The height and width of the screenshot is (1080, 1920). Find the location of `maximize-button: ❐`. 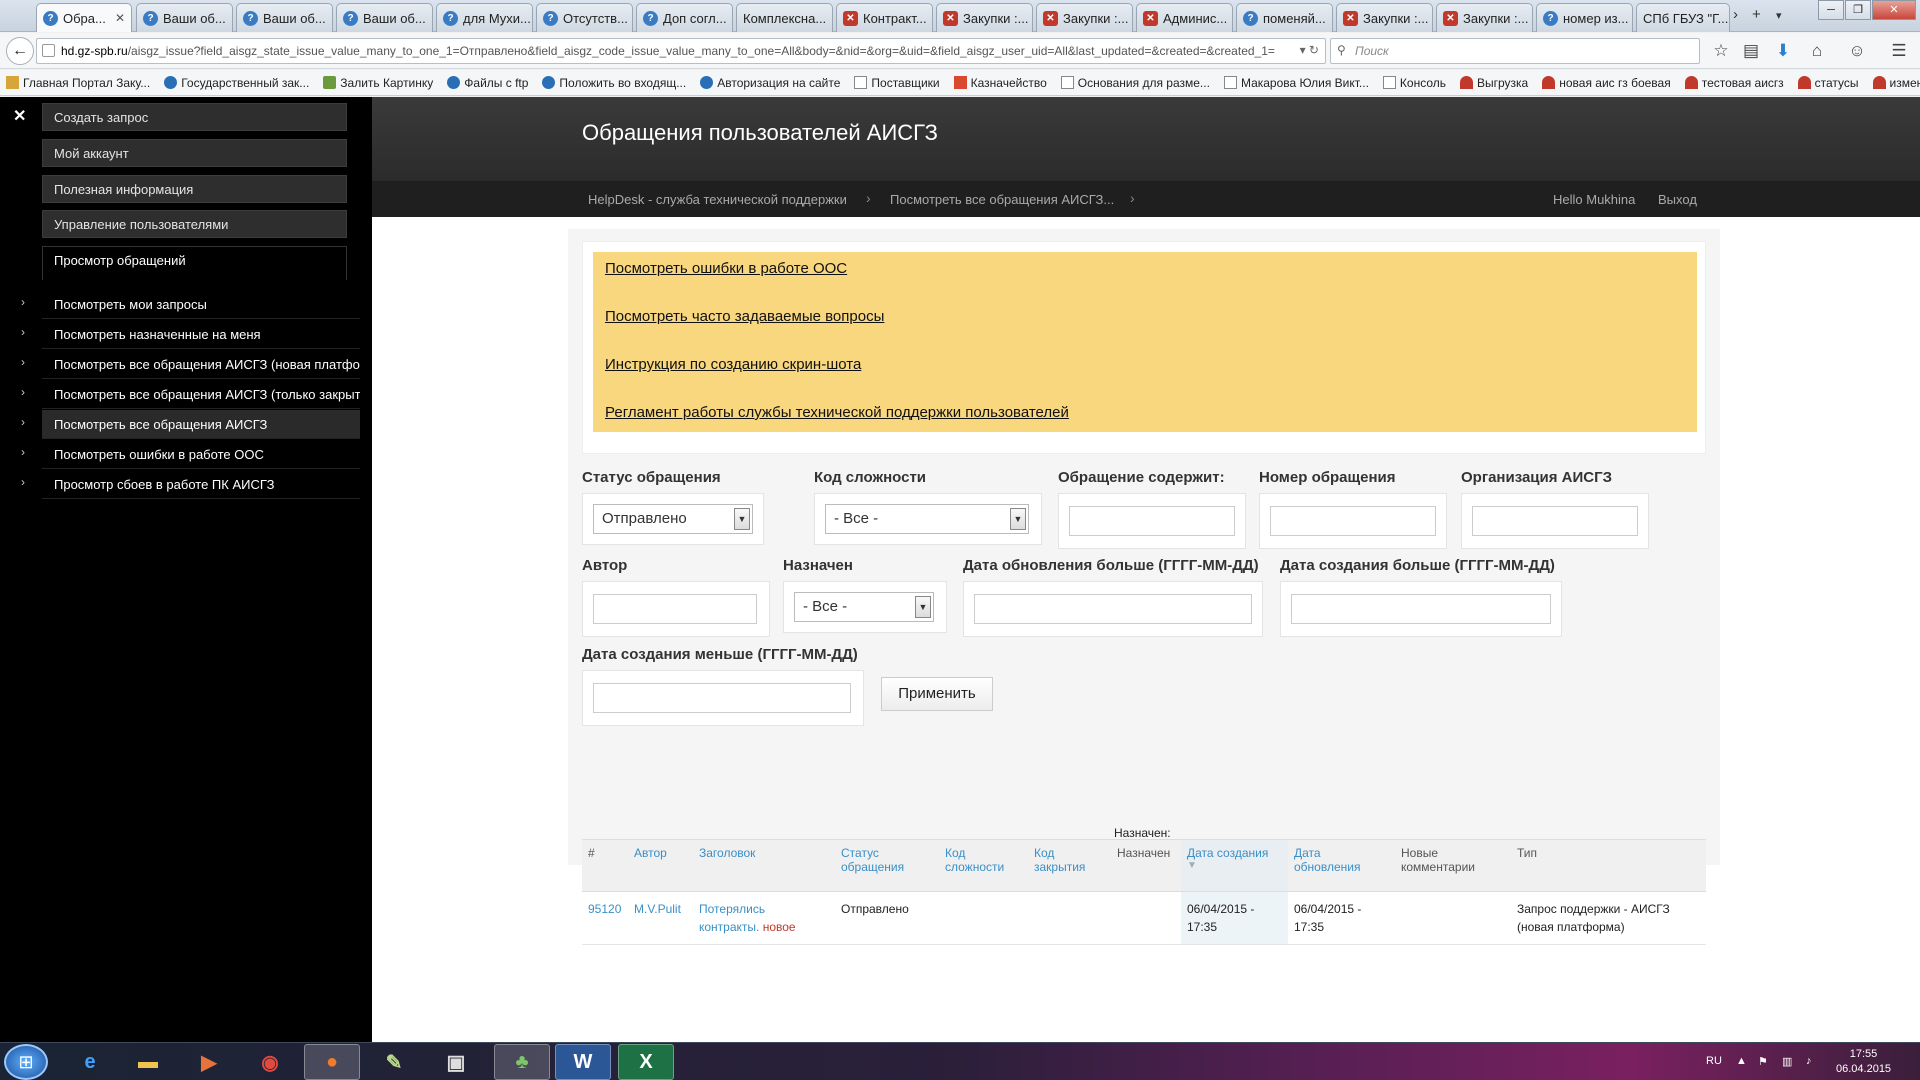

maximize-button: ❐ is located at coordinates (1858, 10).